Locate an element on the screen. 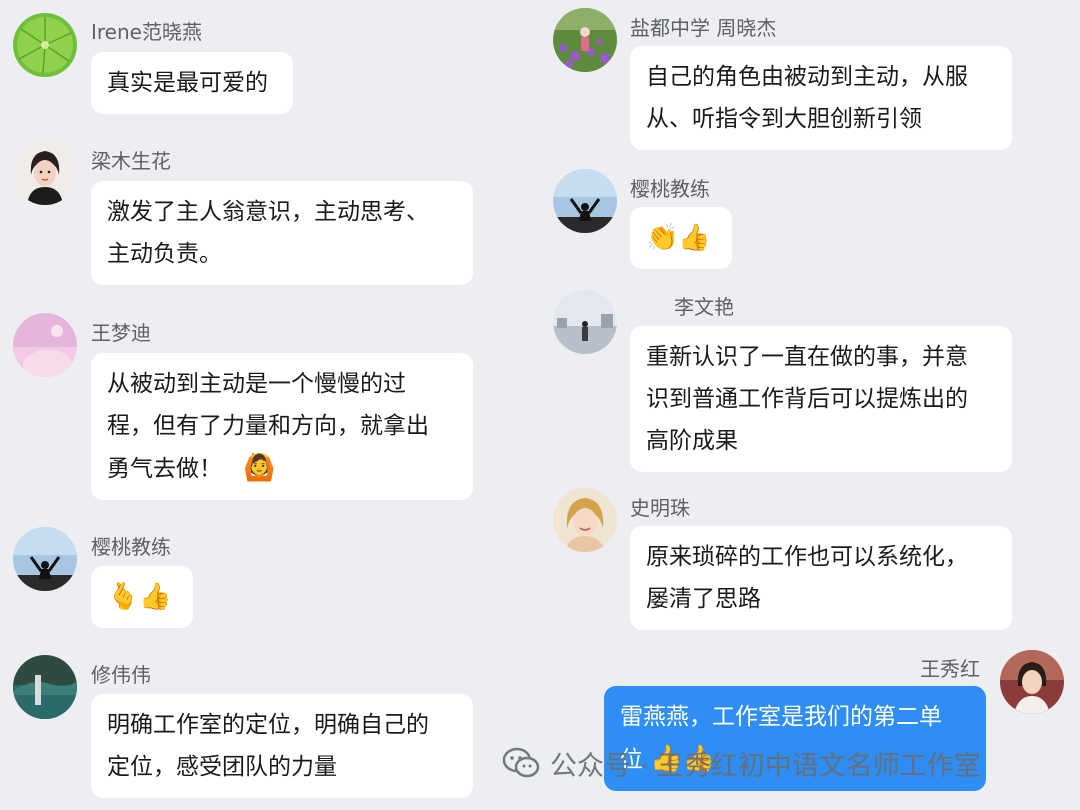 The image size is (1080, 810). message-text: 激发了主人翁意识，主动思考、 is located at coordinates (268, 212).